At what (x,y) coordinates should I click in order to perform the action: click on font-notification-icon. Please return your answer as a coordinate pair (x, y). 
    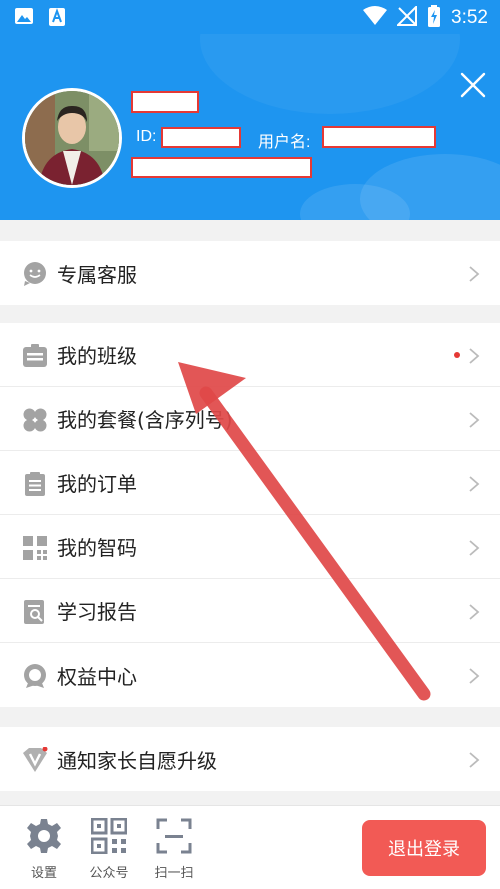
    Looking at the image, I should click on (57, 19).